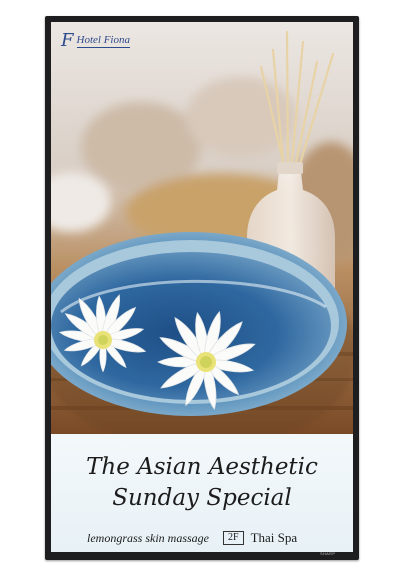  I want to click on hotel-monogram-logo: F, so click(67, 40).